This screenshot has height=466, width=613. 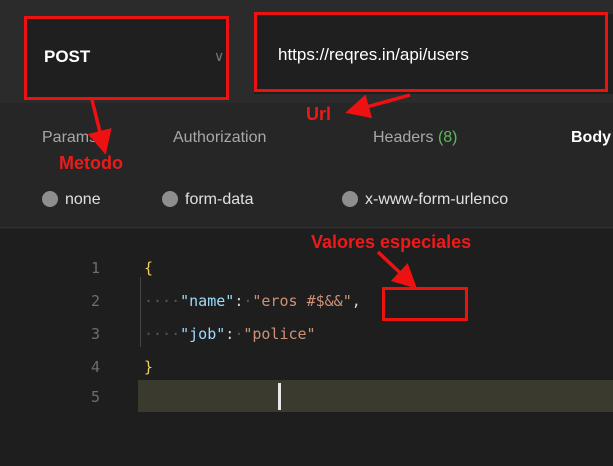 What do you see at coordinates (397, 269) in the screenshot?
I see `arrow-to-special-values` at bounding box center [397, 269].